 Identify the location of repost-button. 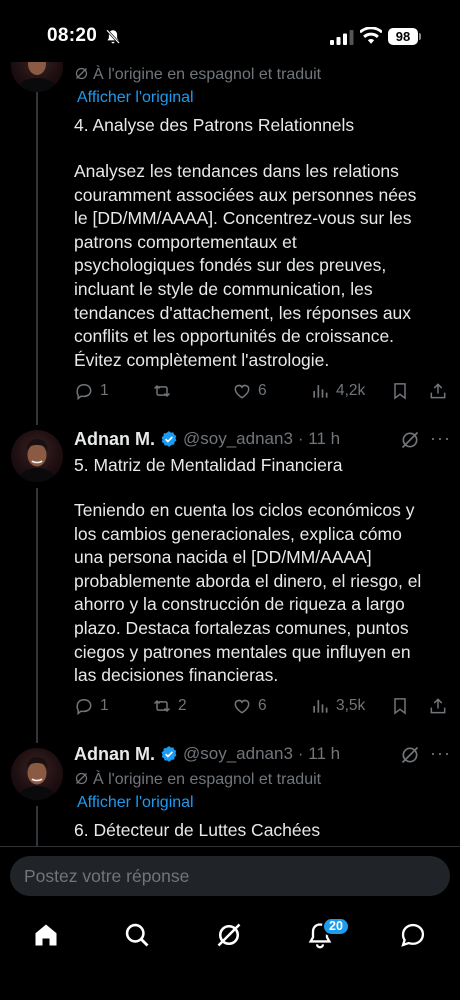
(165, 391).